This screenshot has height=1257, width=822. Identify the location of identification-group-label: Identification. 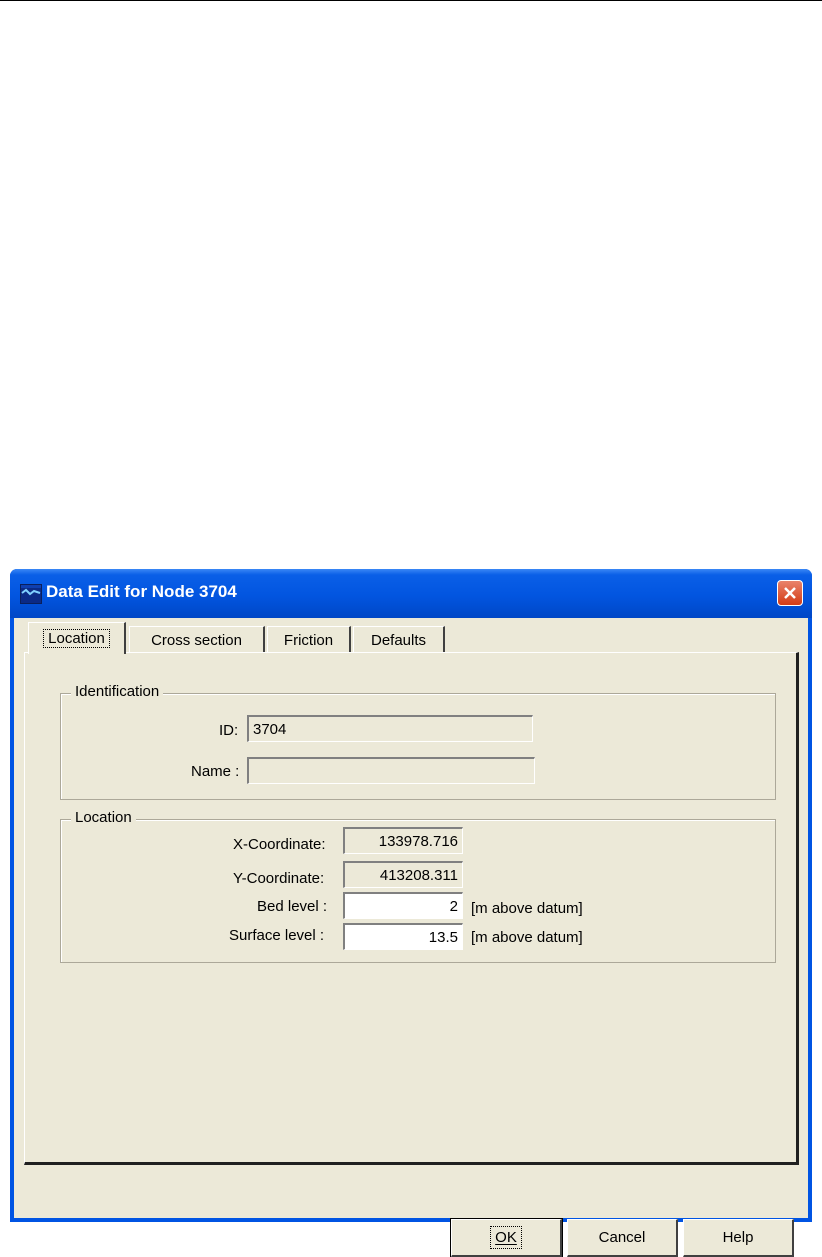
(117, 691).